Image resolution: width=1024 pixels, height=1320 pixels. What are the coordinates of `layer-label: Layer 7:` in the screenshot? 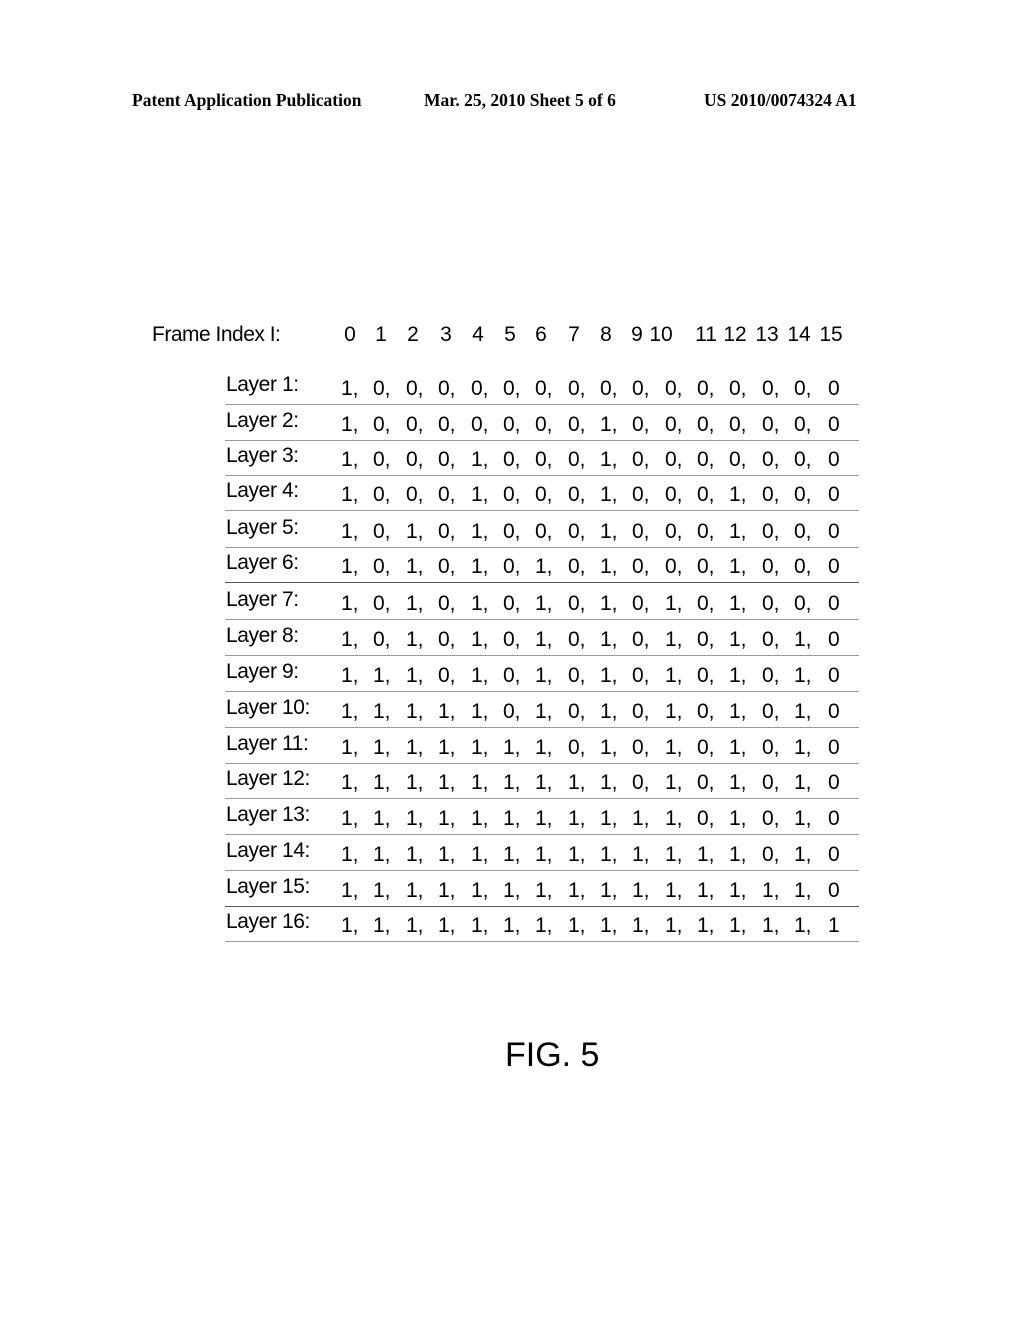 It's located at (262, 599).